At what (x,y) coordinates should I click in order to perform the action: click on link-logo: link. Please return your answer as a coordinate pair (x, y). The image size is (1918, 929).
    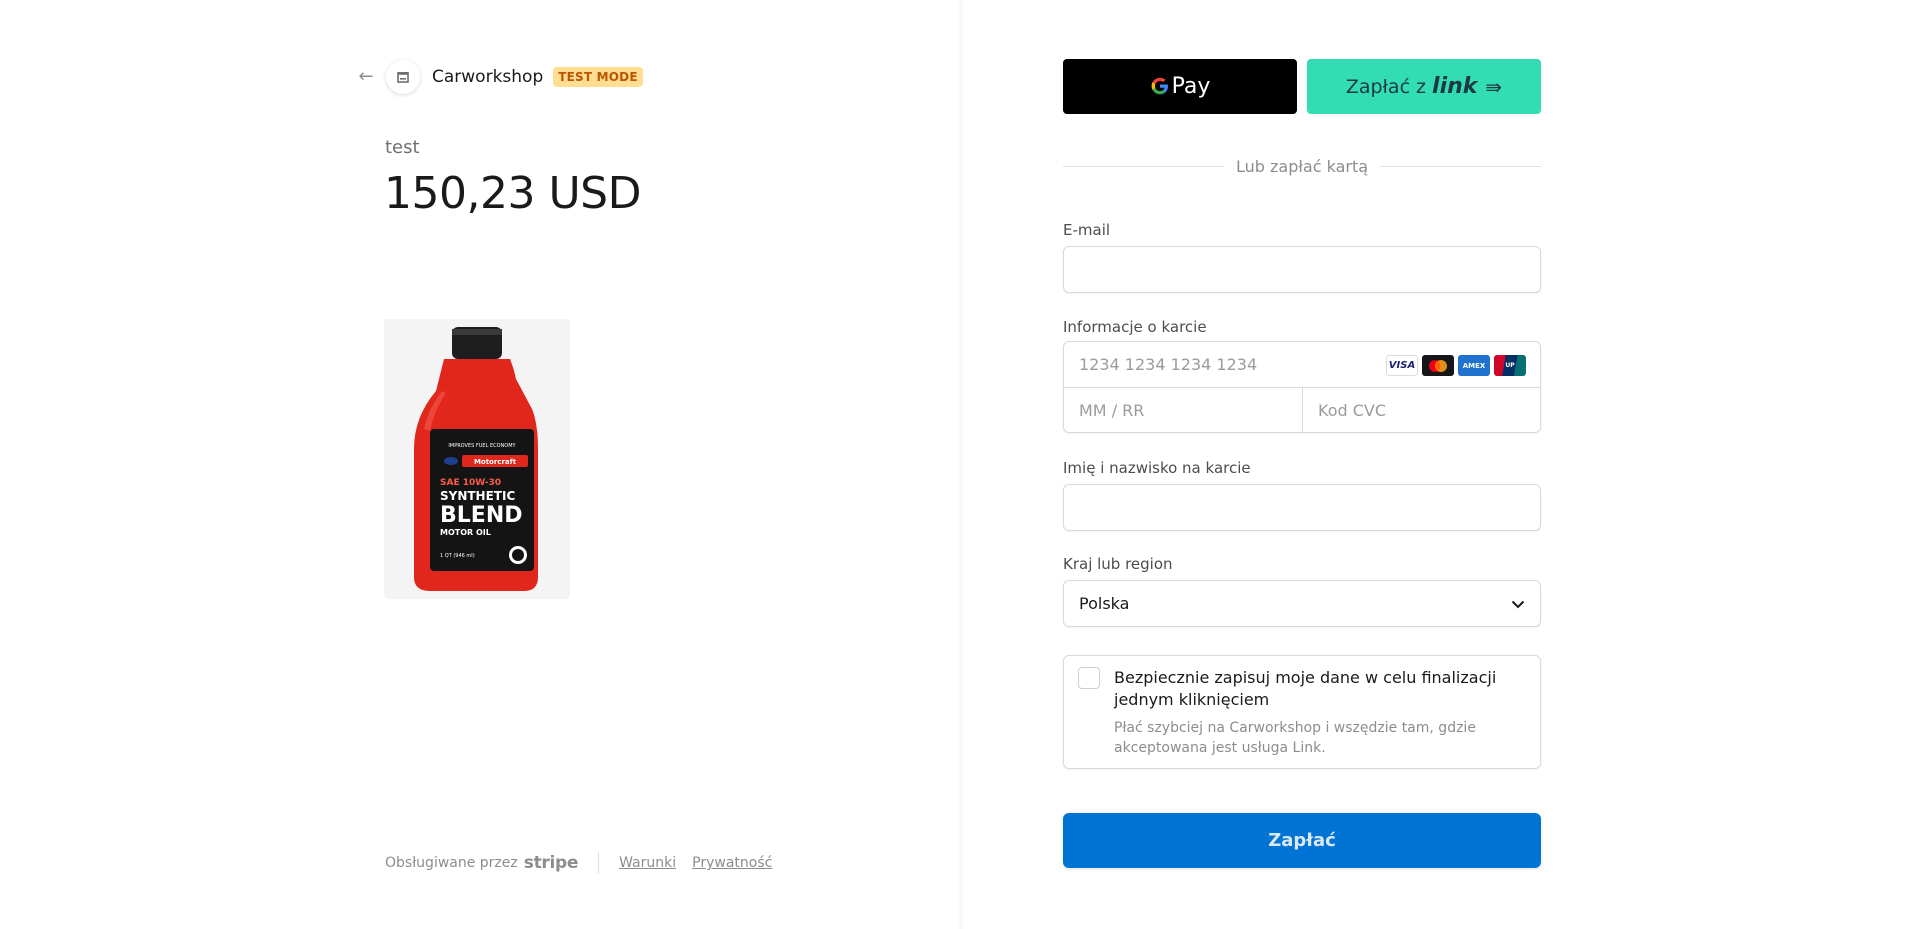
    Looking at the image, I should click on (1455, 86).